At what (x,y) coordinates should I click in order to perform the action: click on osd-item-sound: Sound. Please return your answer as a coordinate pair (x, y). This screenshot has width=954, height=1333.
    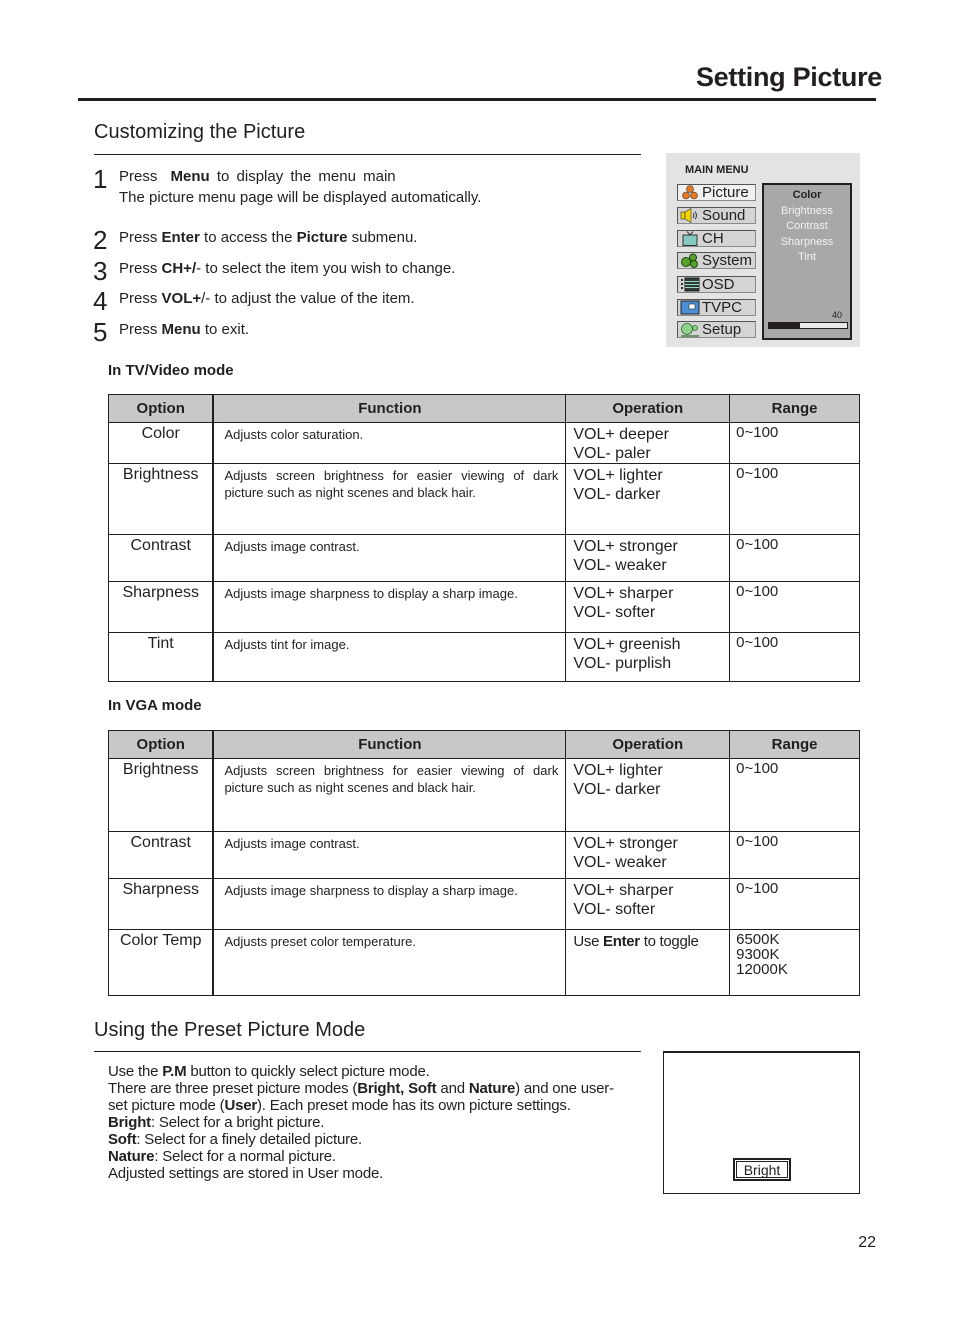
    Looking at the image, I should click on (716, 215).